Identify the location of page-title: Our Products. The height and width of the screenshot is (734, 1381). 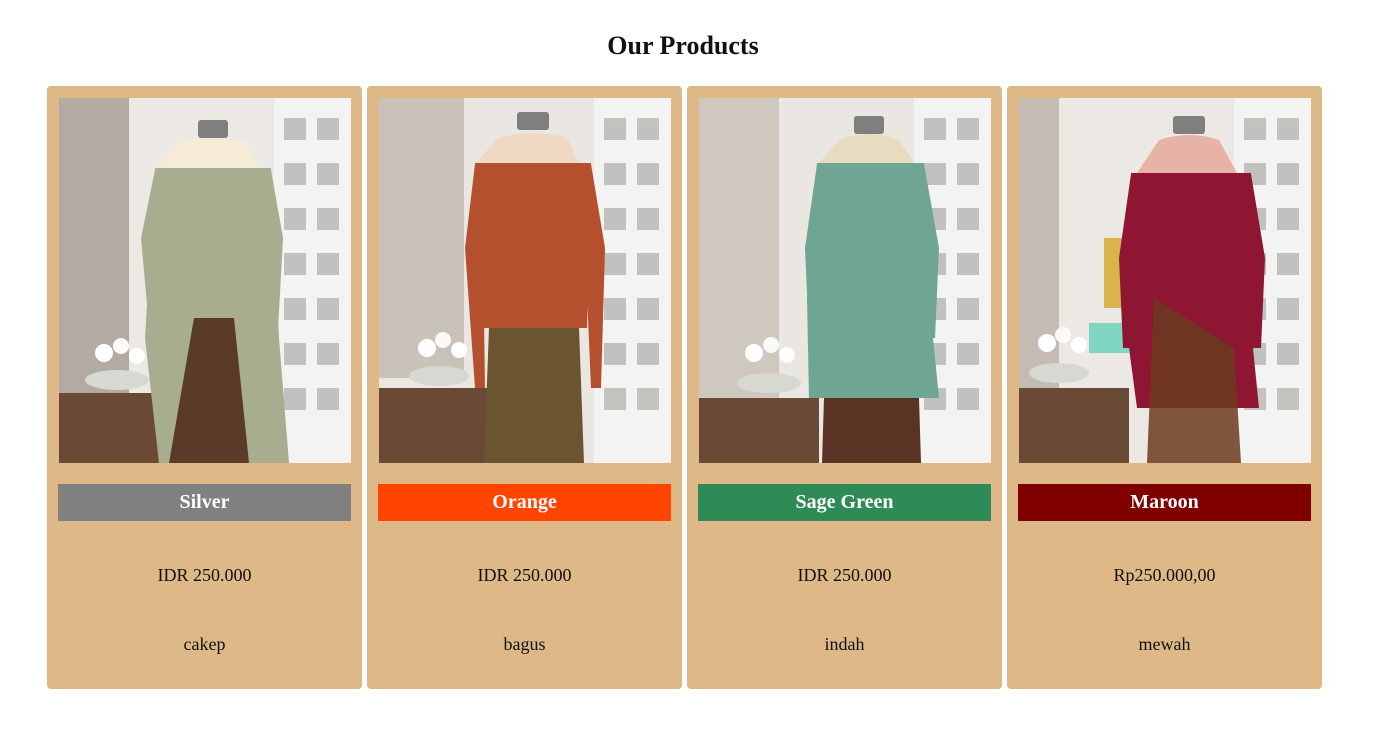
(683, 45).